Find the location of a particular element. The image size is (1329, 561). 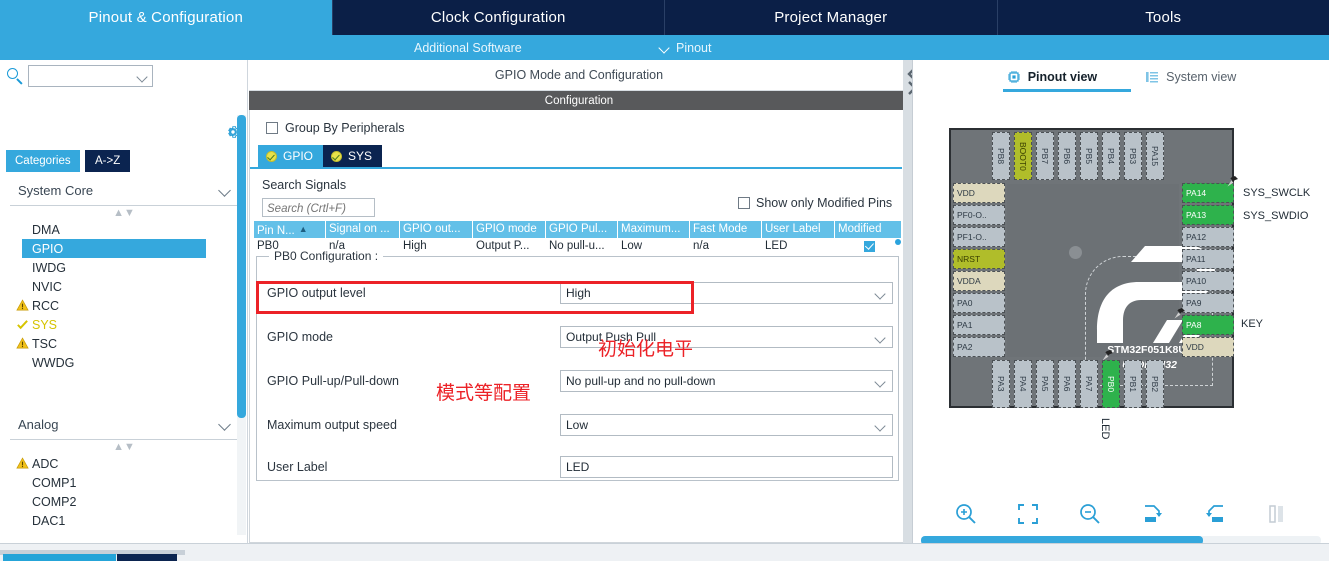

pin-vdd-right: VDD is located at coordinates (1208, 347).